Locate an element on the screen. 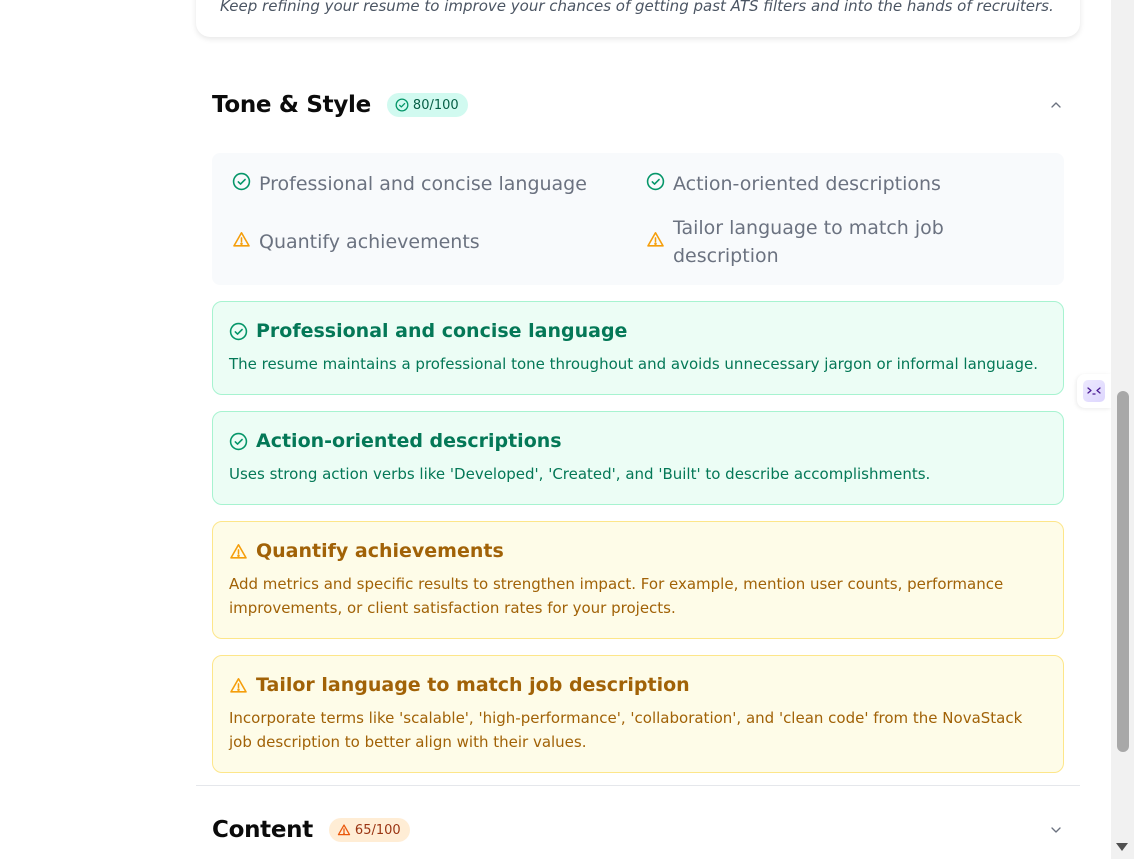  summary-item-label: Tailor language to match job description is located at coordinates (808, 242).